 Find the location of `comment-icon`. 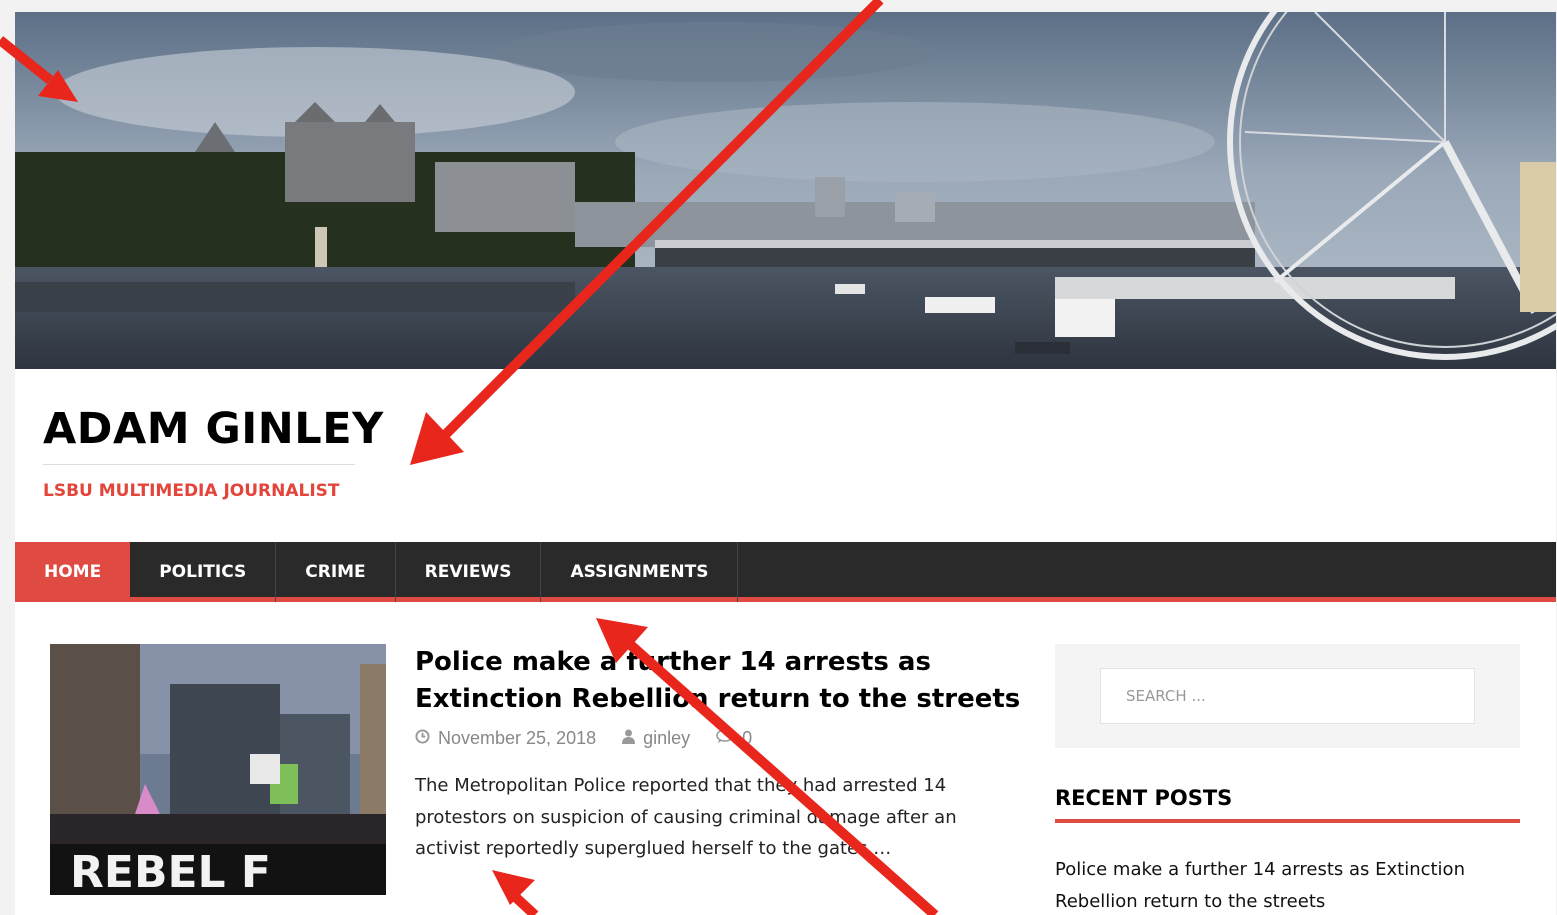

comment-icon is located at coordinates (725, 738).